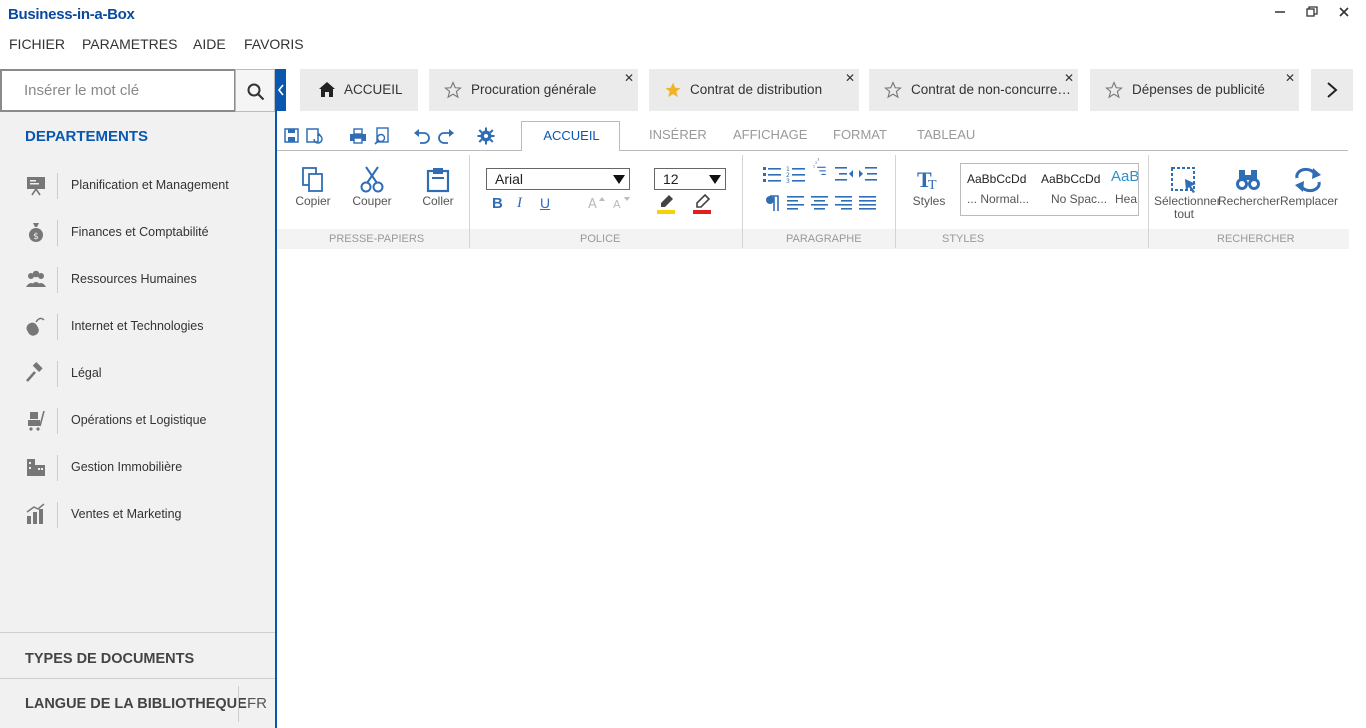  I want to click on grow-font-icon: A, so click(597, 203).